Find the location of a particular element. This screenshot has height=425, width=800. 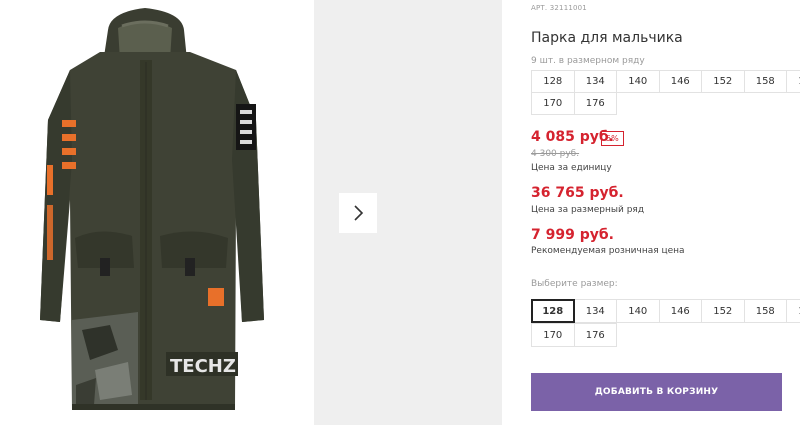

size-option-140: 140 is located at coordinates (638, 311).